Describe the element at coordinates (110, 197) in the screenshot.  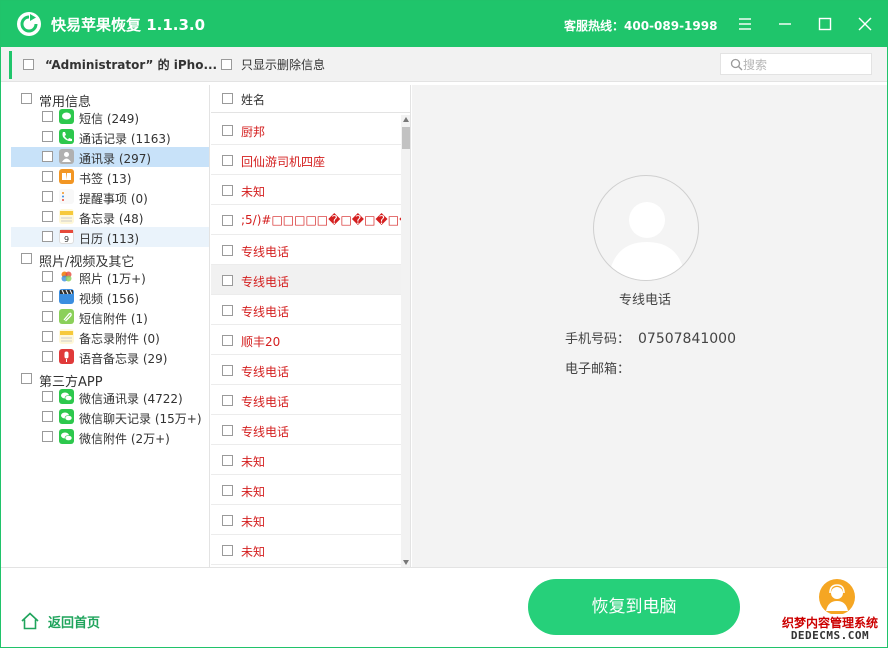
I see `tree-item-reminders: 提醒事项 (0)` at that location.